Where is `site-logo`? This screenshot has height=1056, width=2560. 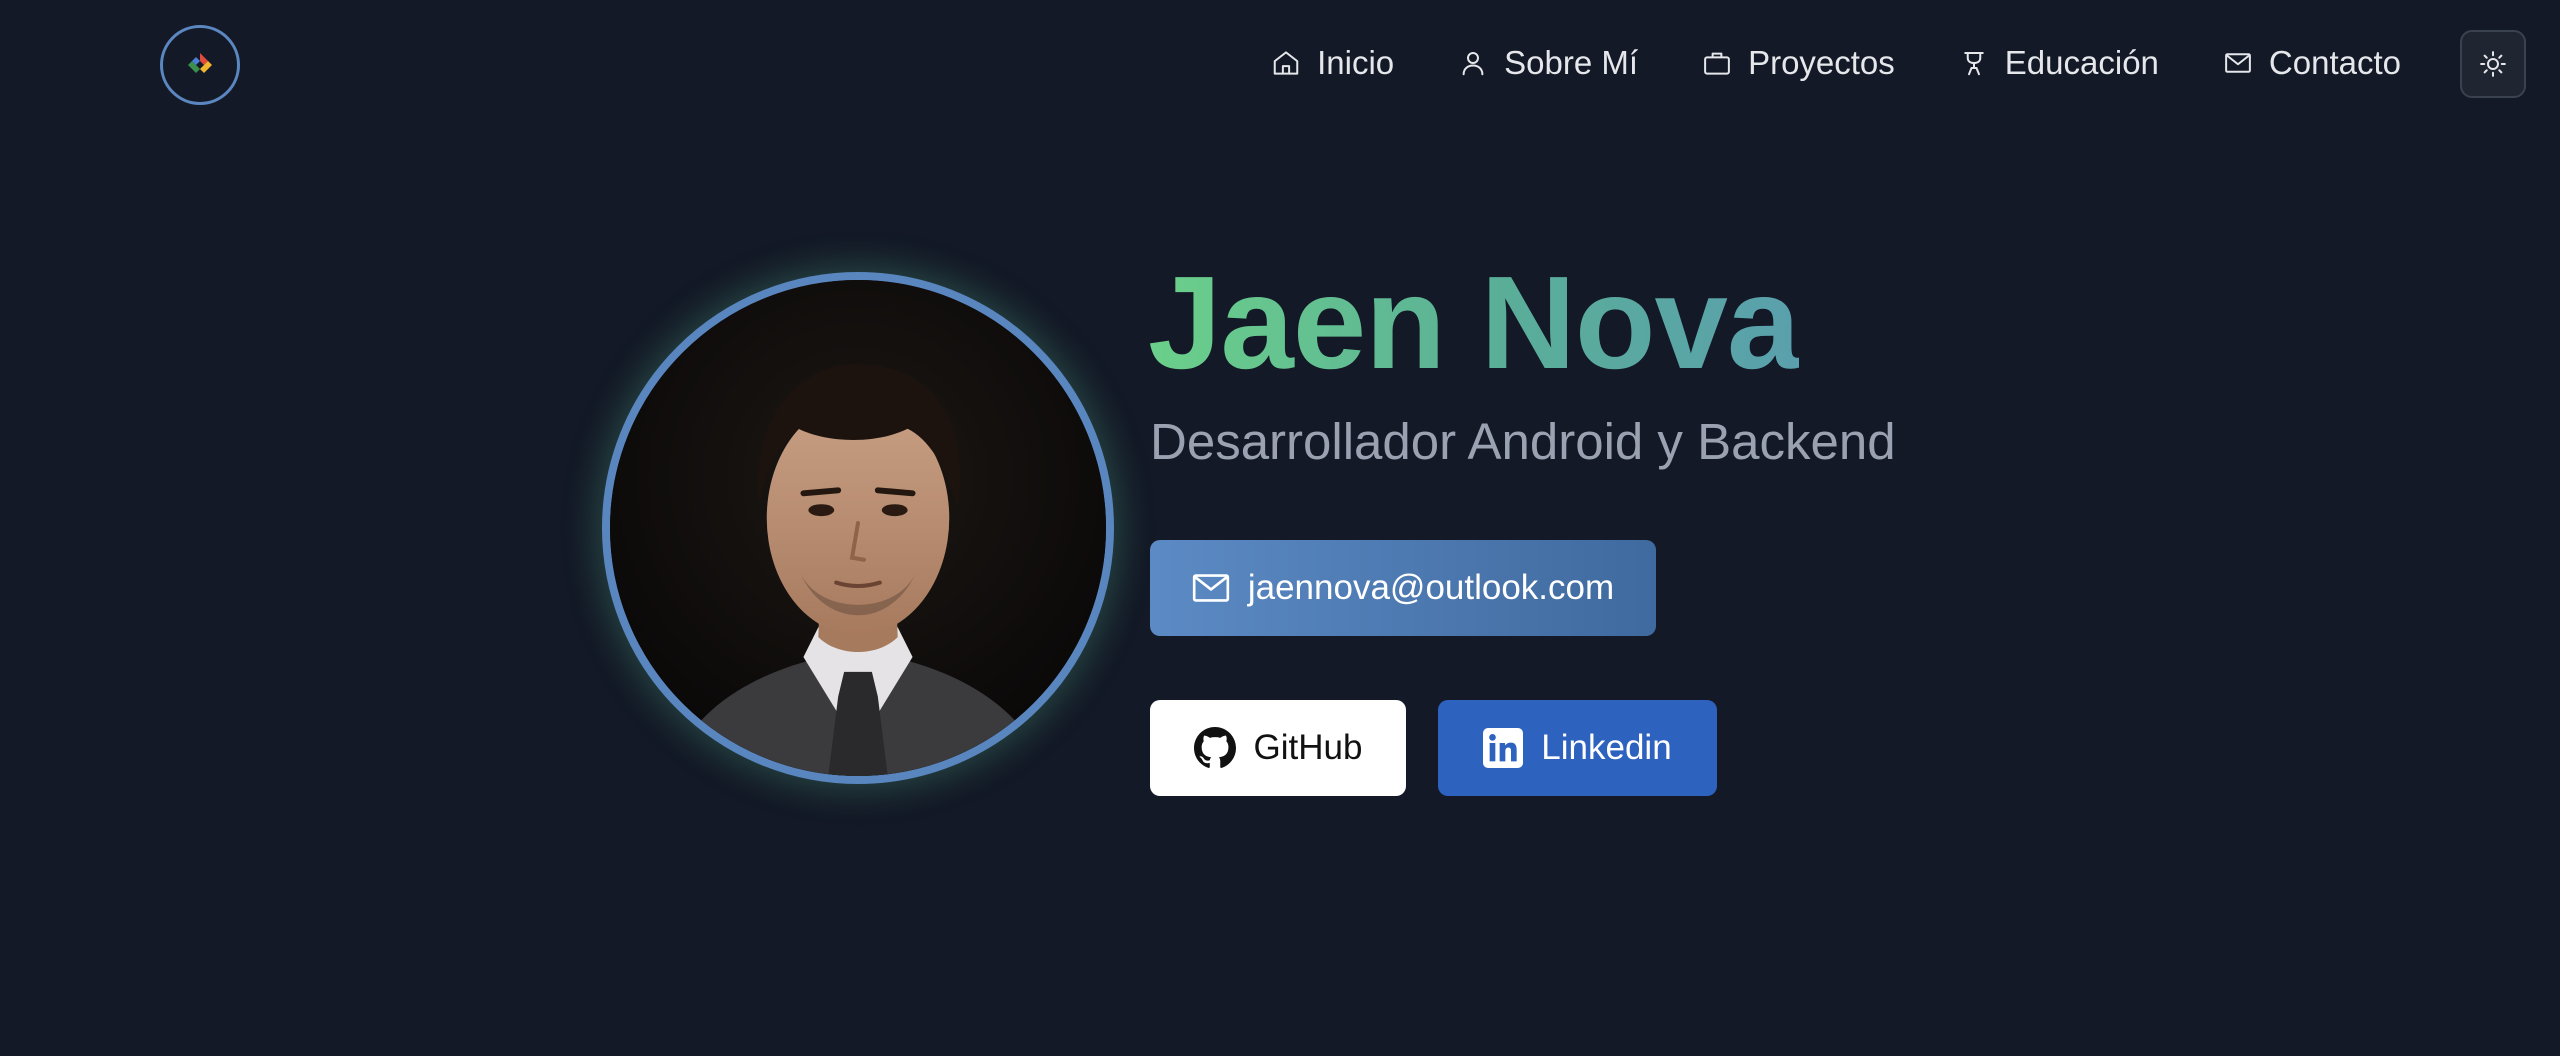 site-logo is located at coordinates (200, 65).